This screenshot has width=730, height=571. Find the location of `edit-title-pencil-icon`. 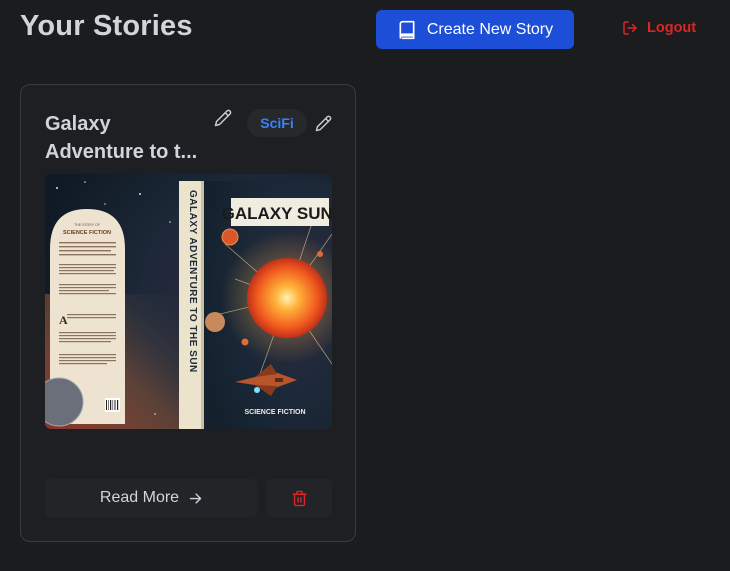

edit-title-pencil-icon is located at coordinates (223, 118).